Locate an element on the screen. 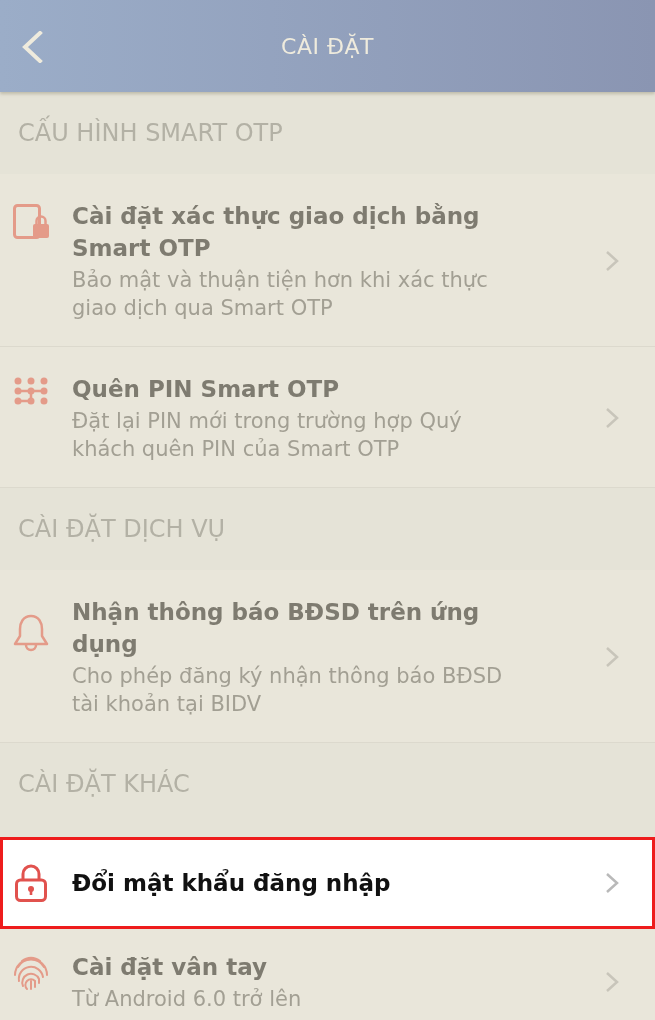 This screenshot has width=655, height=1020. item-title: Đổi mật khẩu đăng nhập is located at coordinates (231, 883).